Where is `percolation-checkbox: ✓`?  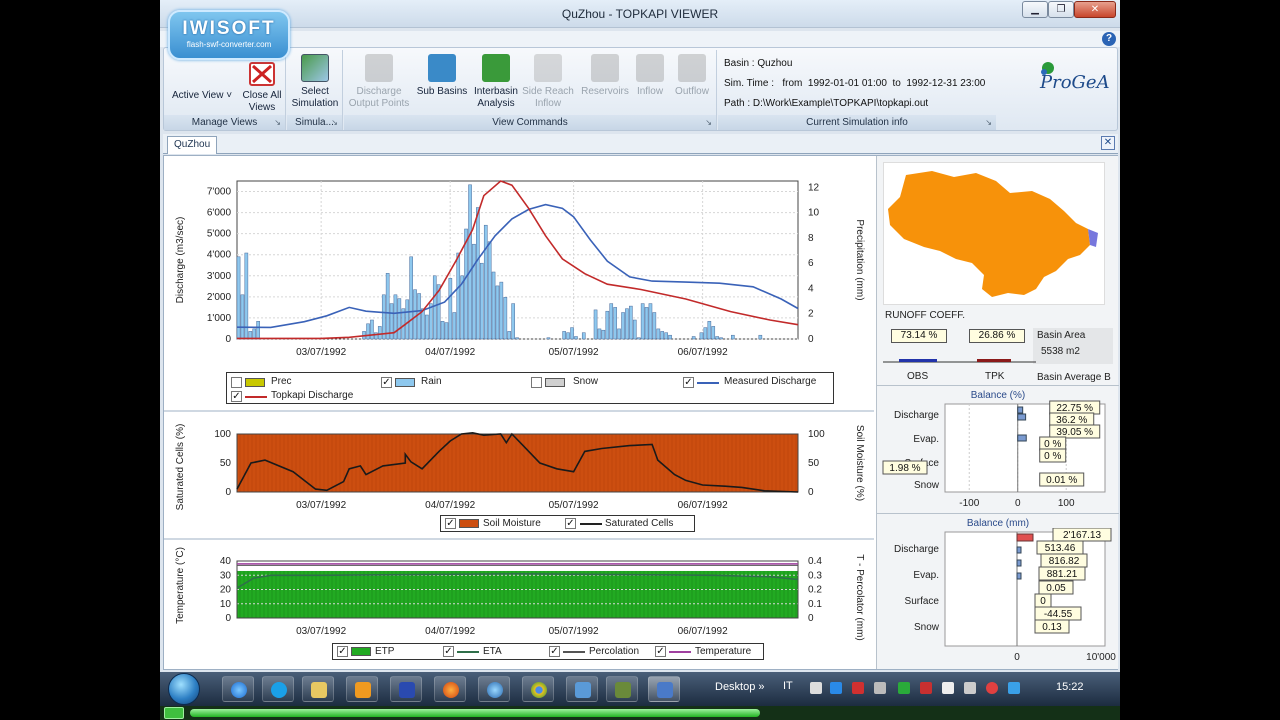
percolation-checkbox: ✓ is located at coordinates (554, 651).